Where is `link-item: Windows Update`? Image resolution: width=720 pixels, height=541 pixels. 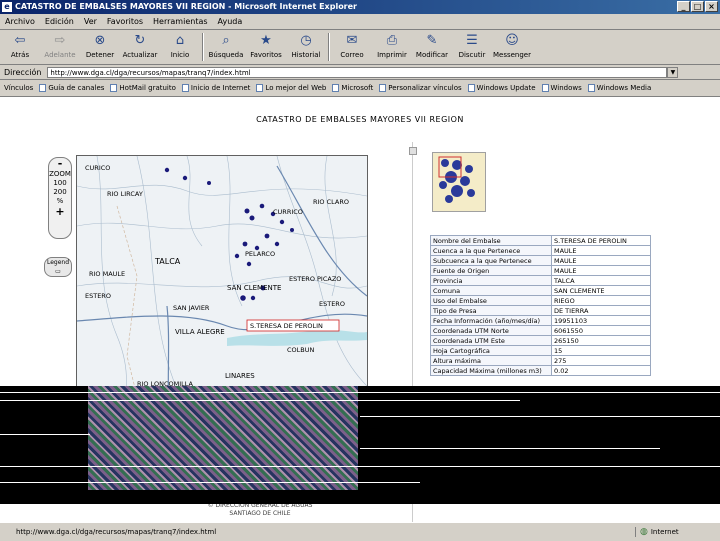
link-item: Windows Update is located at coordinates (504, 88).